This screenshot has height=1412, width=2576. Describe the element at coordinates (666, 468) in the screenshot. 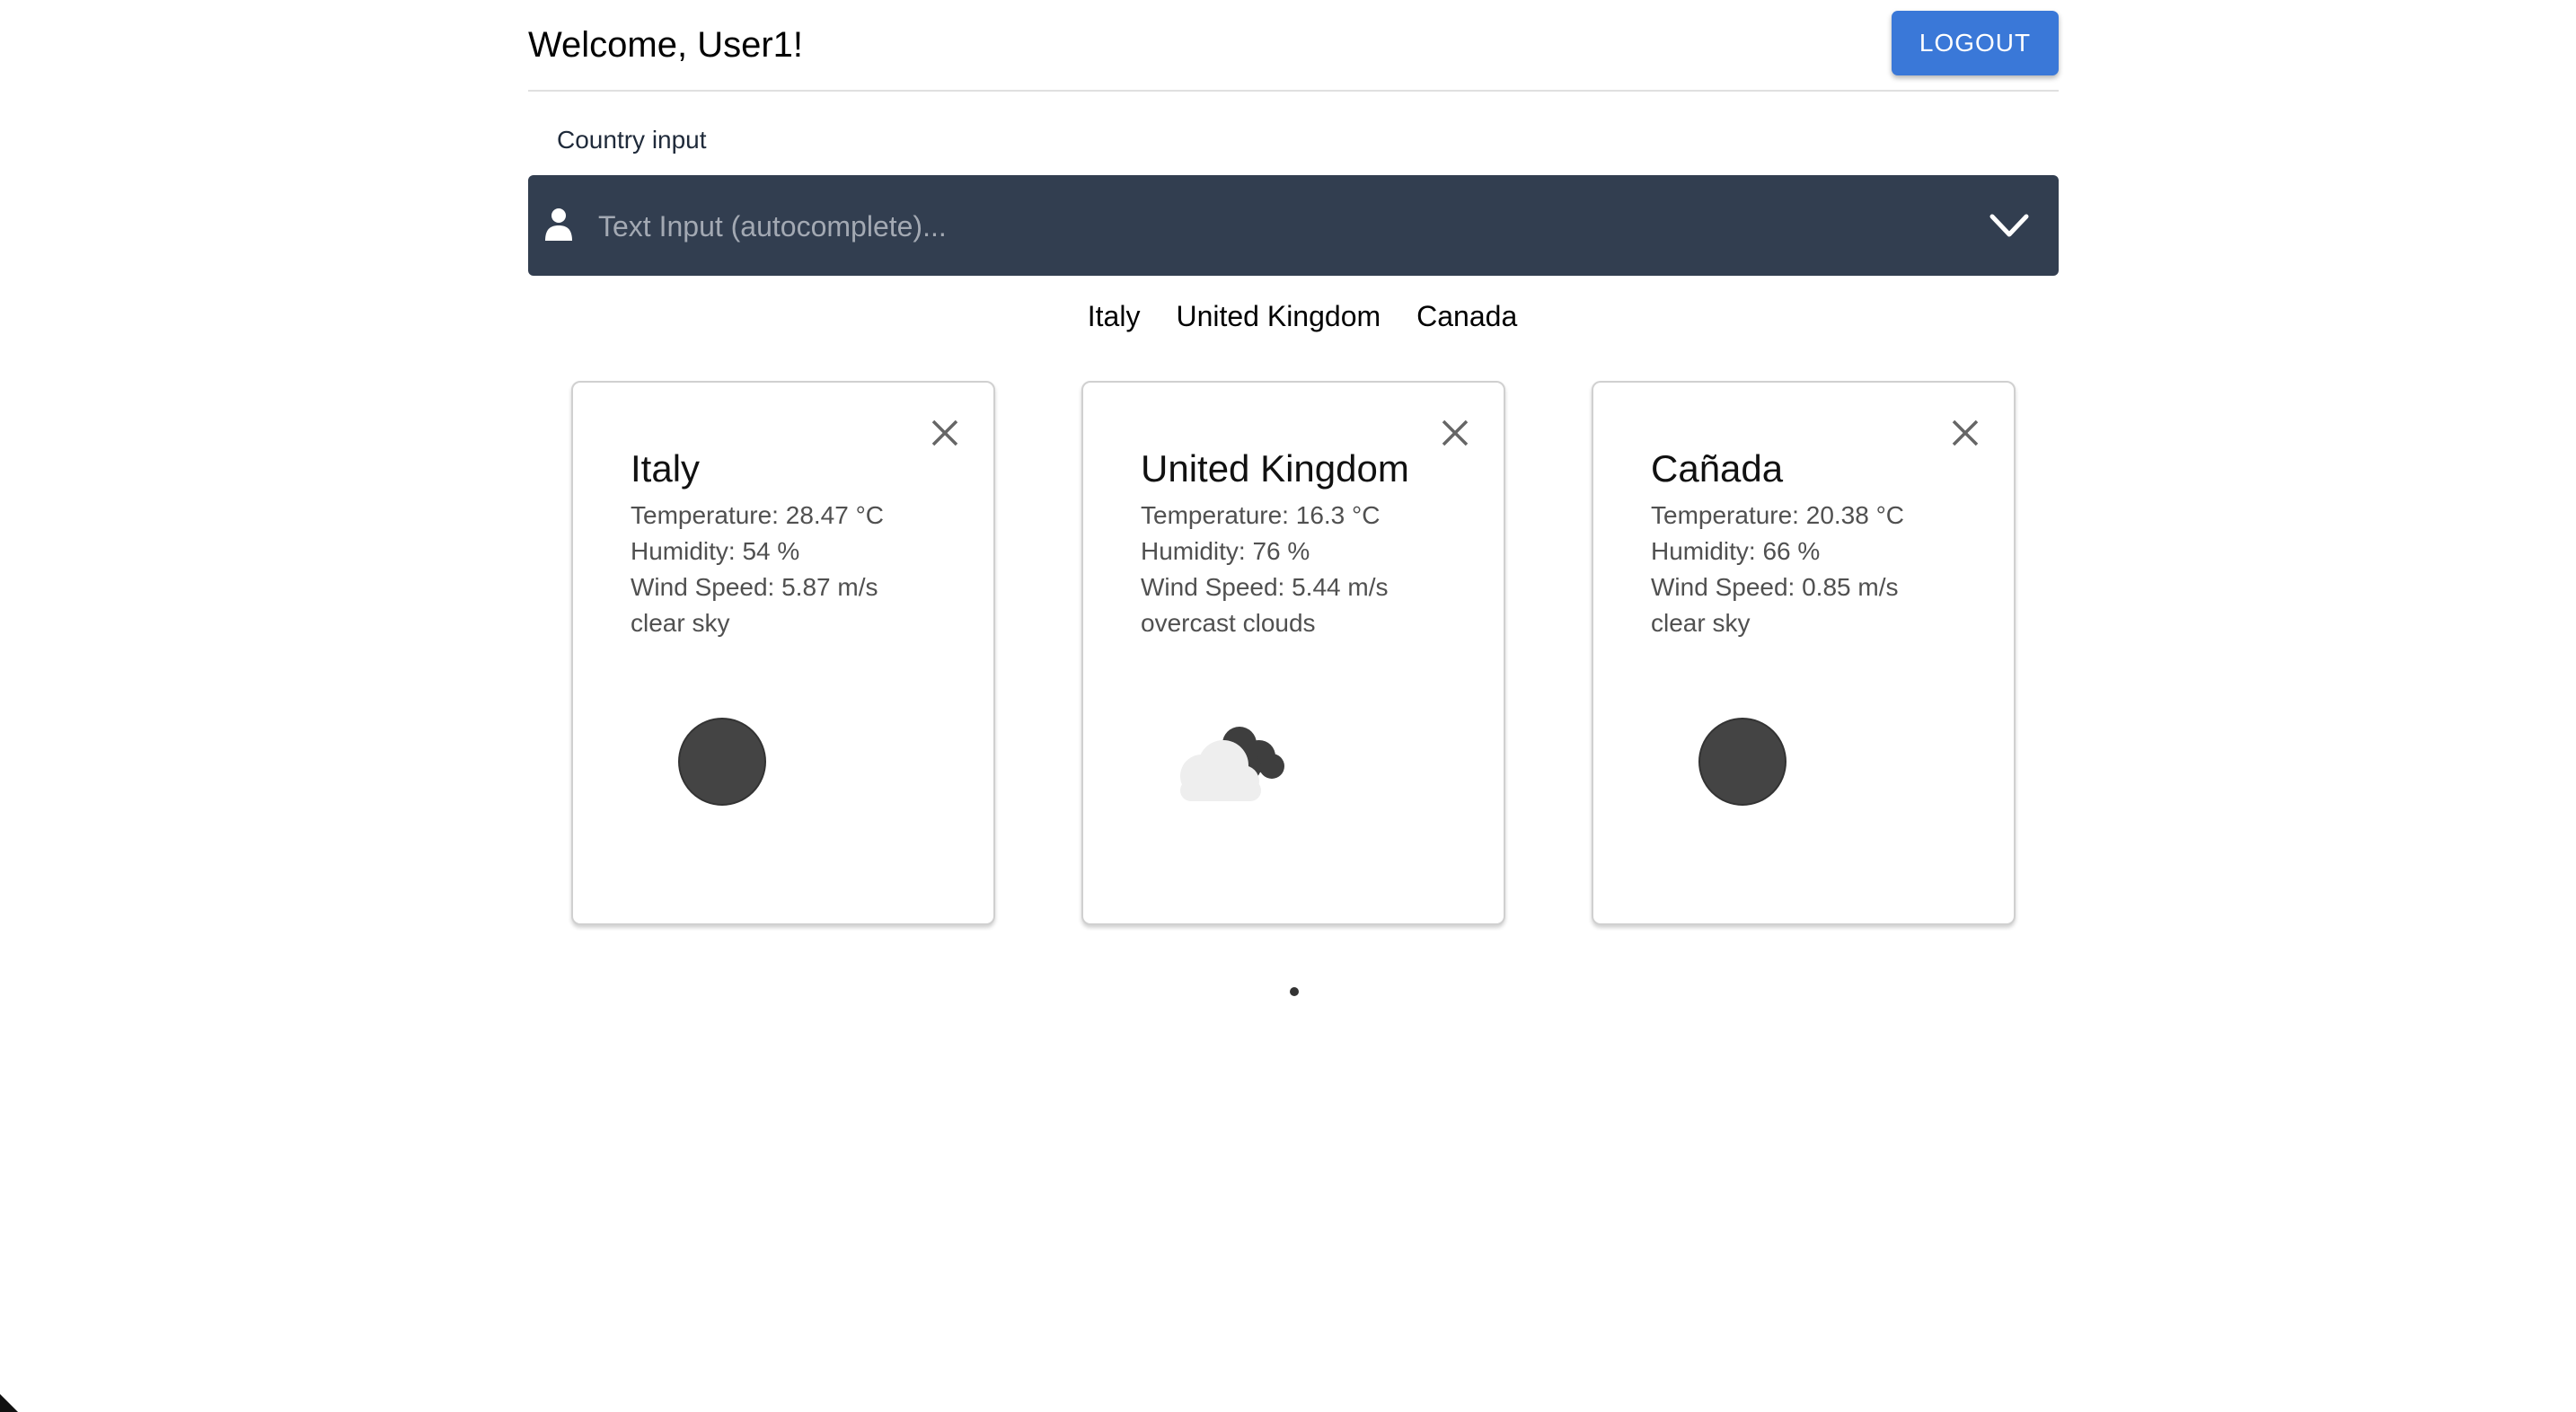

I see `city-name: Italy` at that location.